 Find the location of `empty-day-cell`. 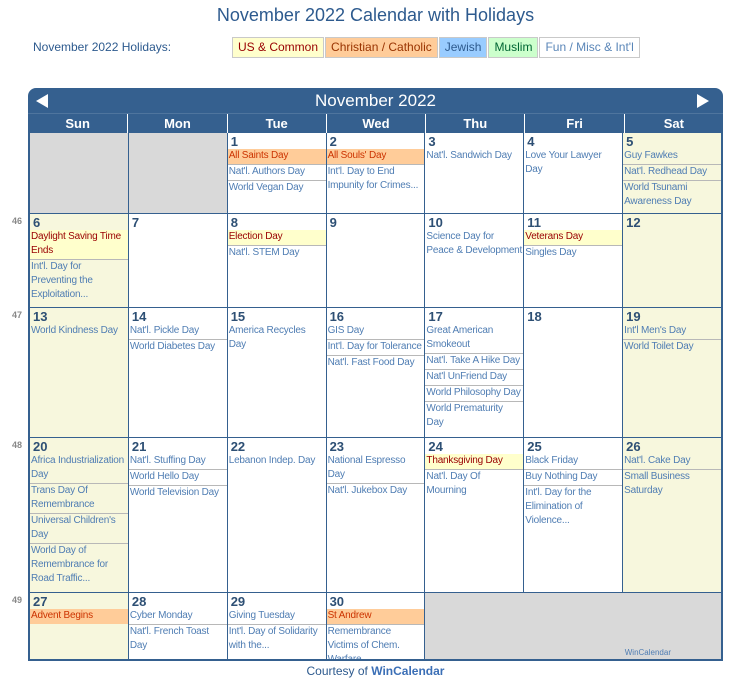

empty-day-cell is located at coordinates (79, 173).